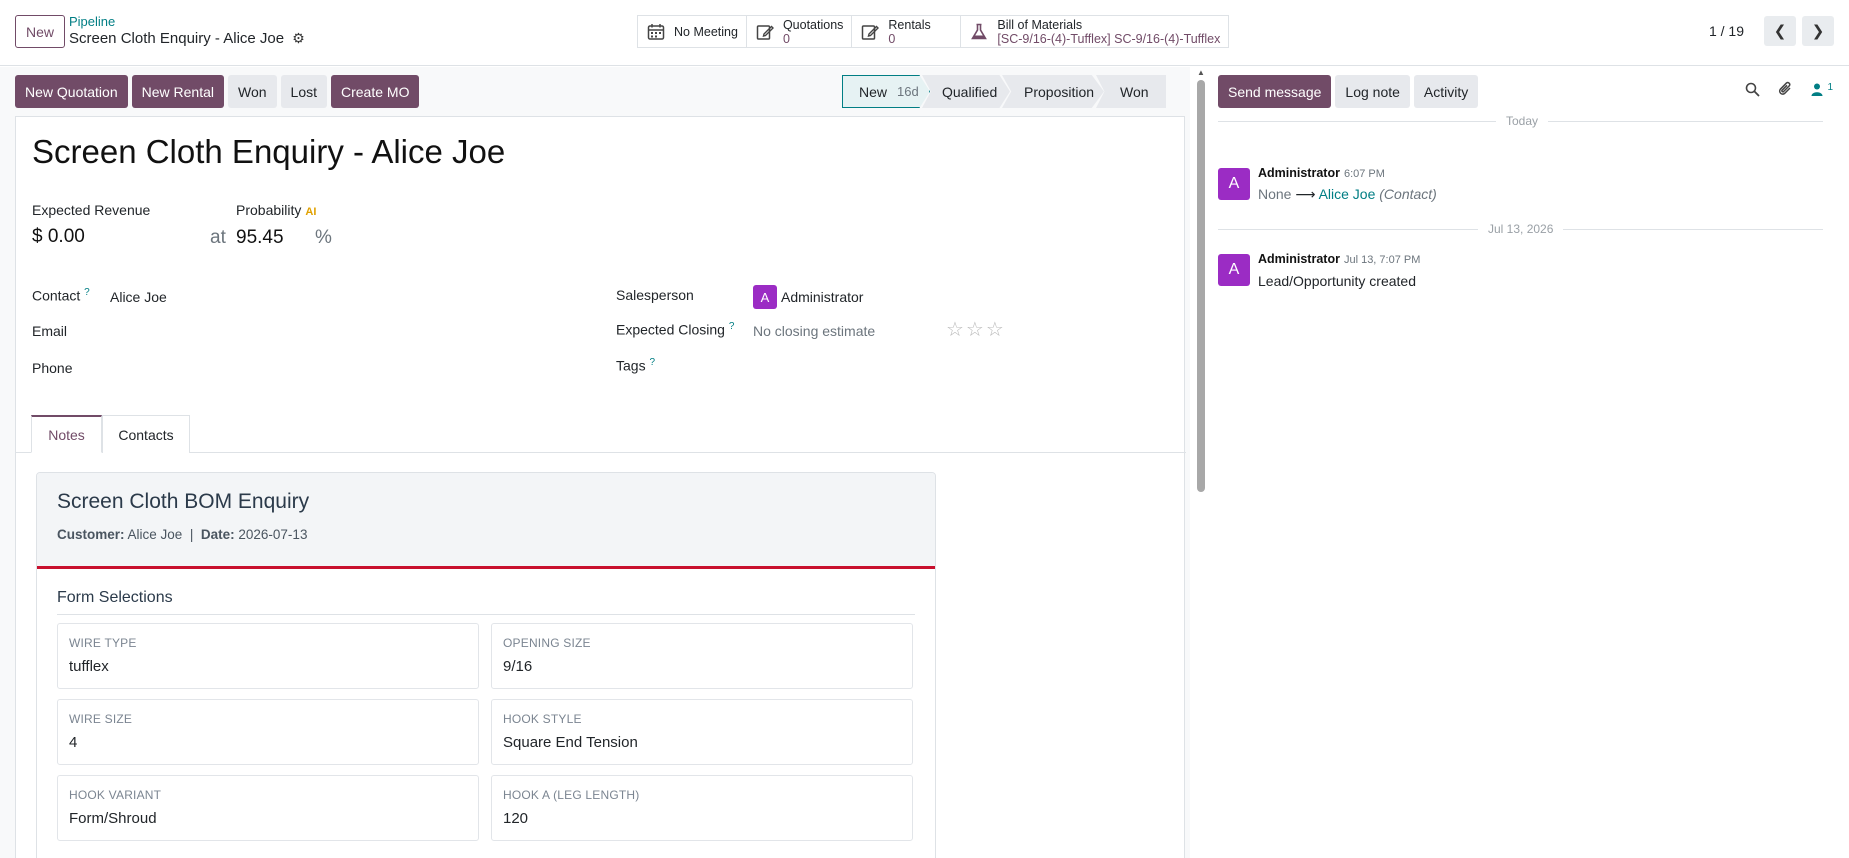  I want to click on quotations-smart-button: Quotations 0, so click(800, 31).